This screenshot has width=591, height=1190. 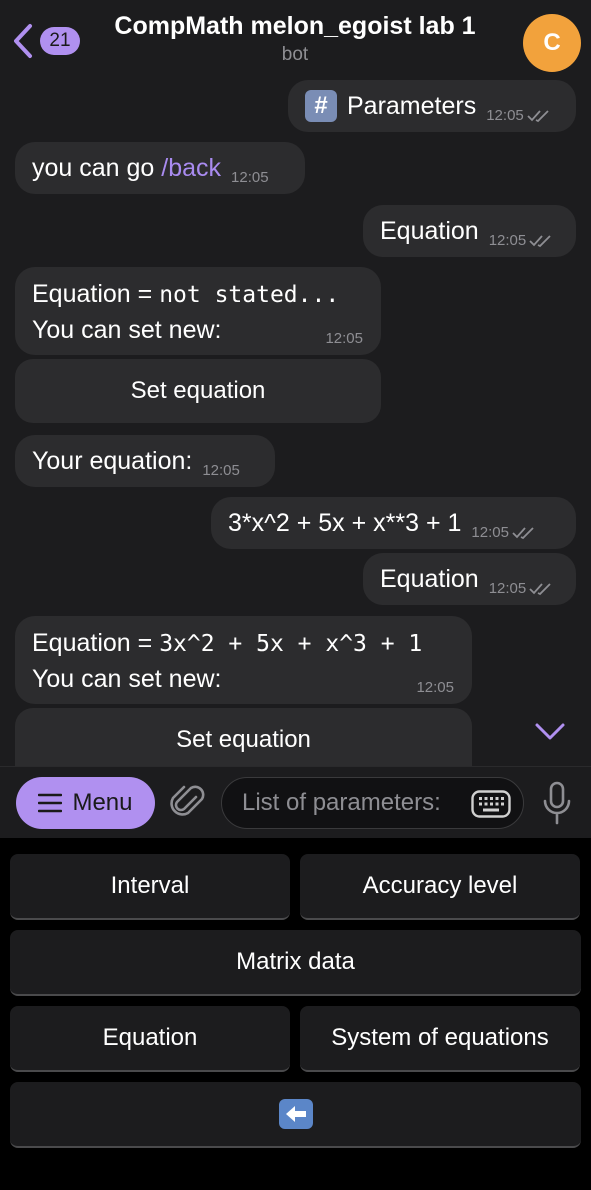 I want to click on message-line-1: Equation = 3x^2 + 5x + x^3 + 1, so click(x=227, y=643).